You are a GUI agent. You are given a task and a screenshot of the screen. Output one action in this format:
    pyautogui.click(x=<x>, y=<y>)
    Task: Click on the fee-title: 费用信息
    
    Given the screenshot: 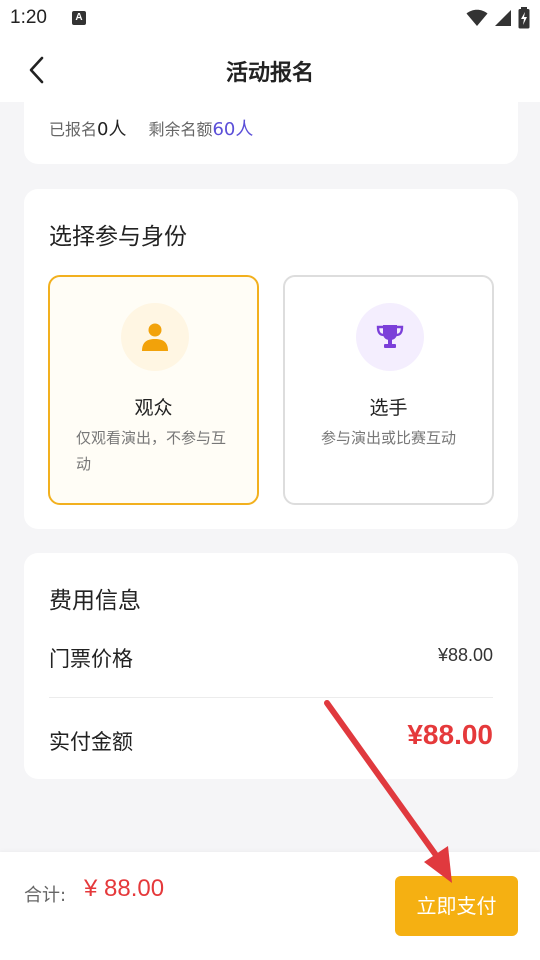 What is the action you would take?
    pyautogui.click(x=95, y=601)
    